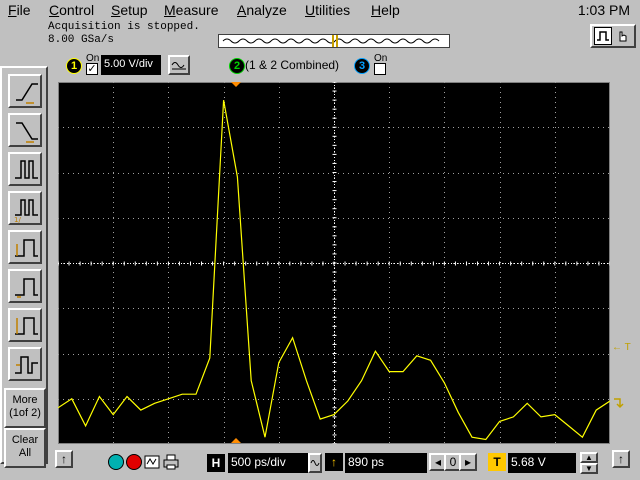  What do you see at coordinates (131, 65) in the screenshot?
I see `channel-1-scale-field: 5.00 V/div` at bounding box center [131, 65].